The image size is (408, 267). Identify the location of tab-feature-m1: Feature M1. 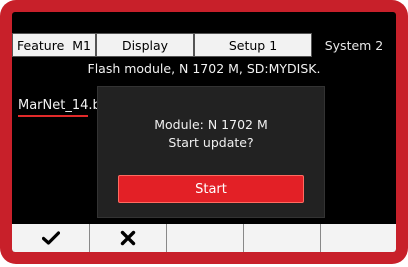
(54, 45).